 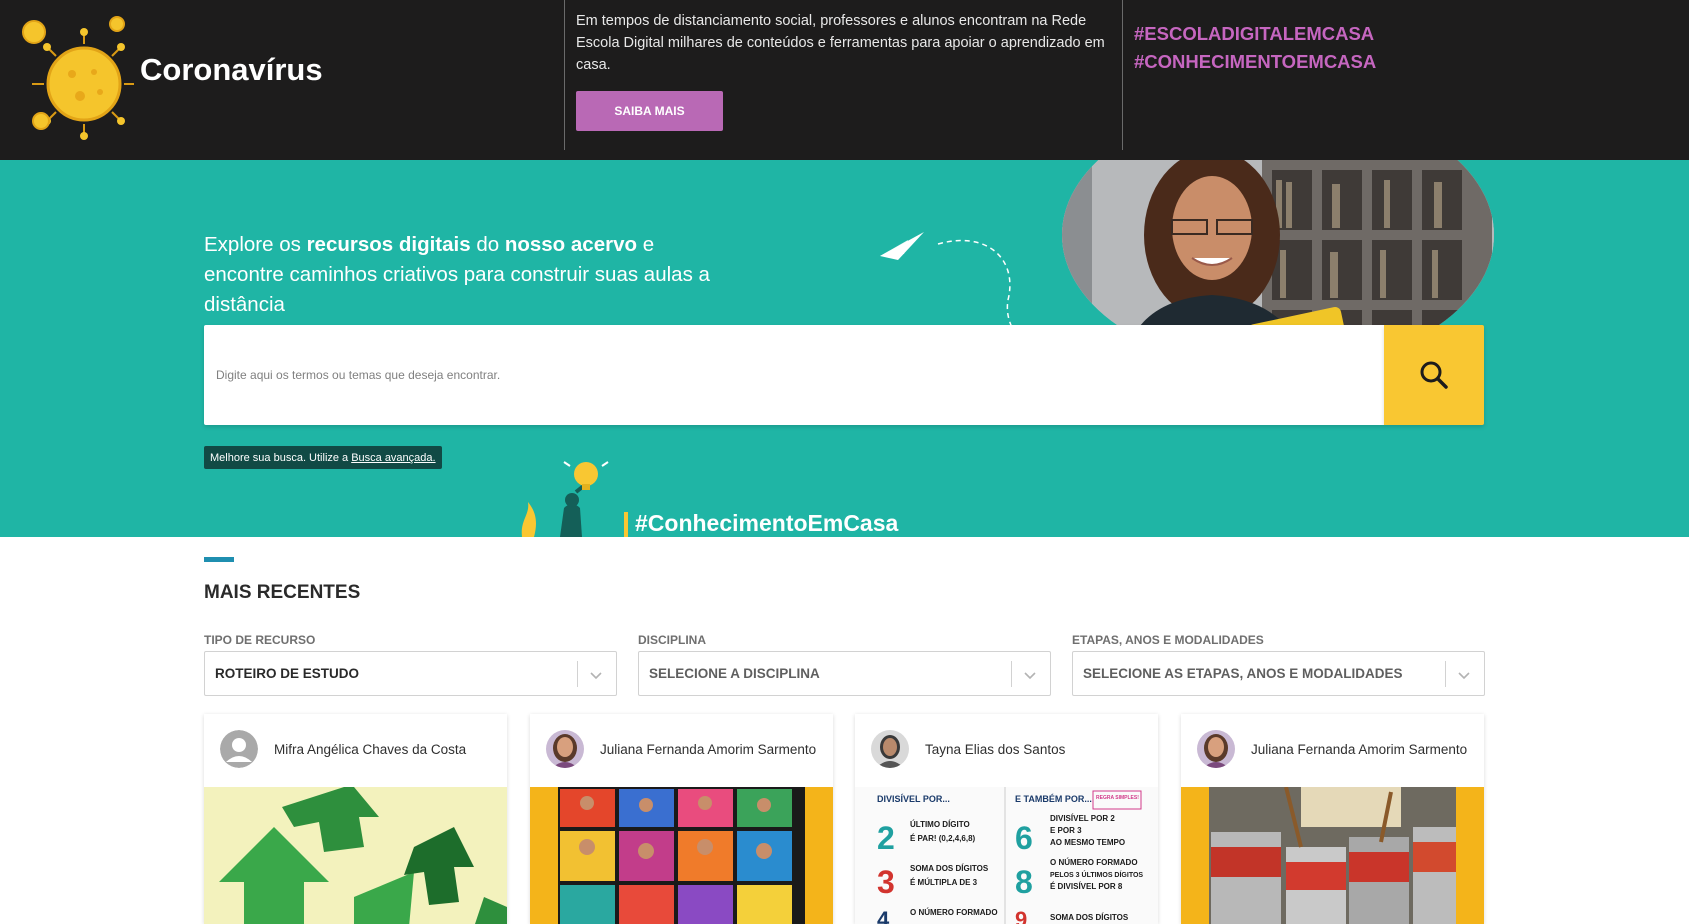 What do you see at coordinates (886, 838) in the screenshot?
I see `note-number: 2` at bounding box center [886, 838].